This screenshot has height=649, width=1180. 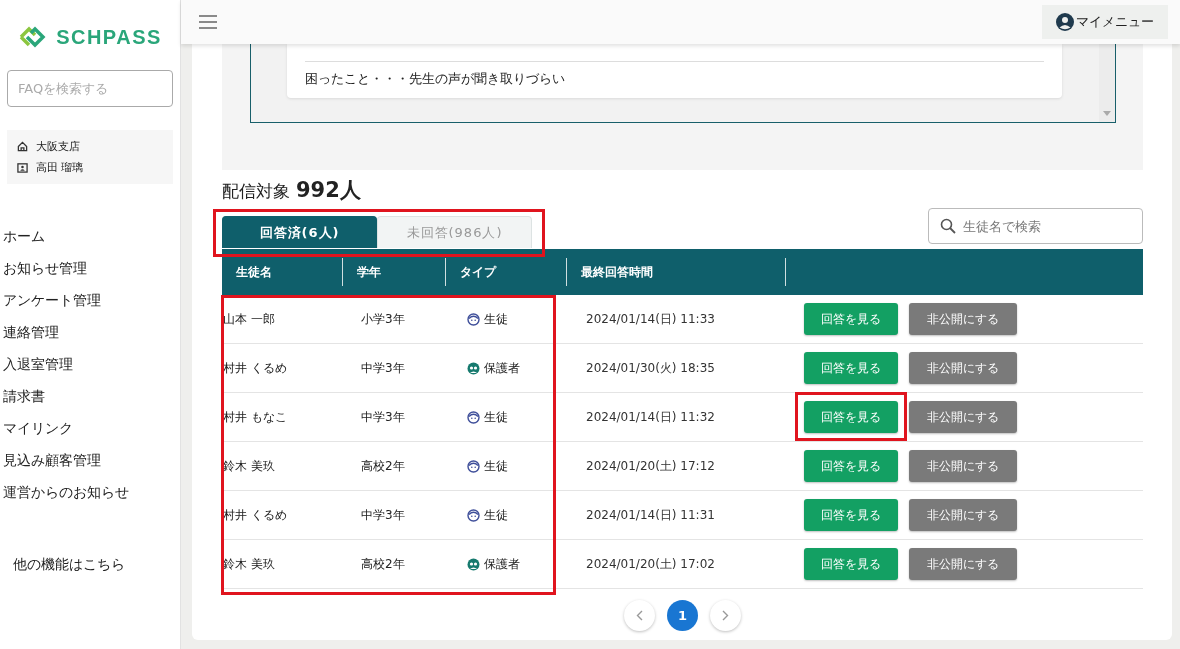 I want to click on student-search-field: 生徒名で検索, so click(x=1035, y=226).